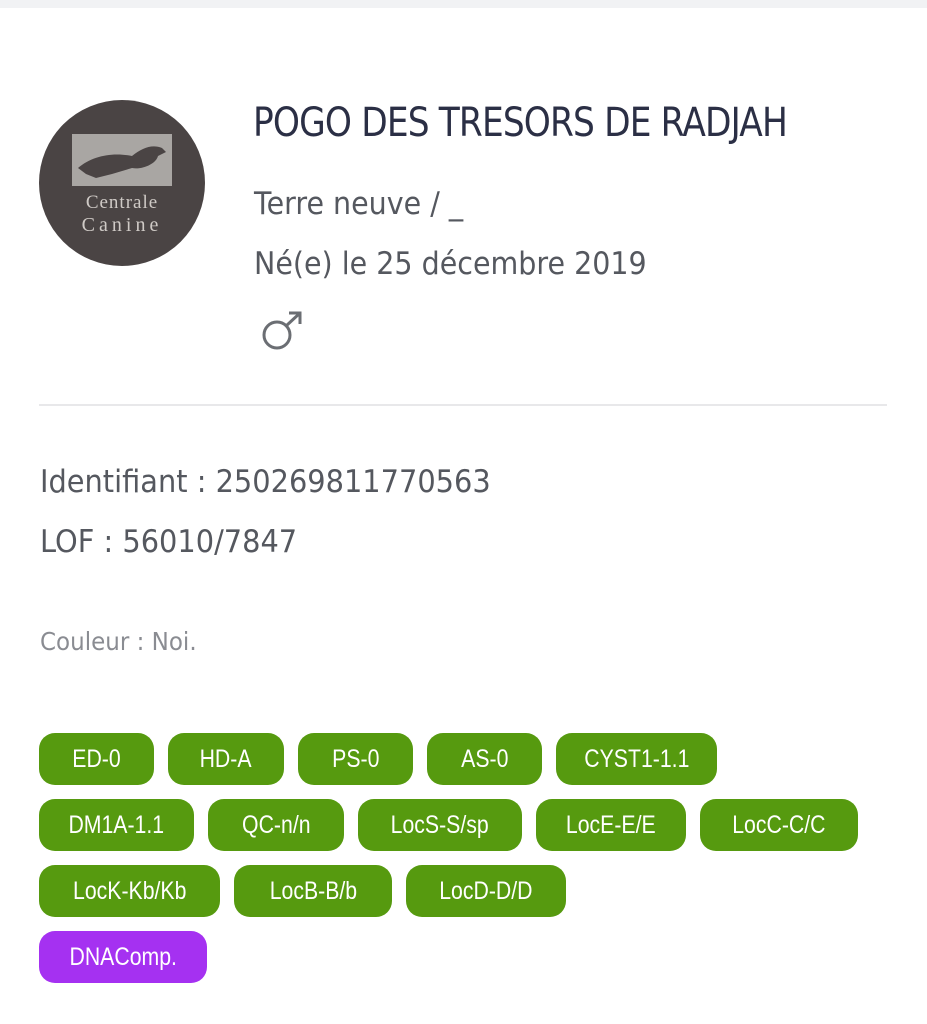 Image resolution: width=927 pixels, height=1024 pixels. I want to click on male-symbol-icon, so click(282, 333).